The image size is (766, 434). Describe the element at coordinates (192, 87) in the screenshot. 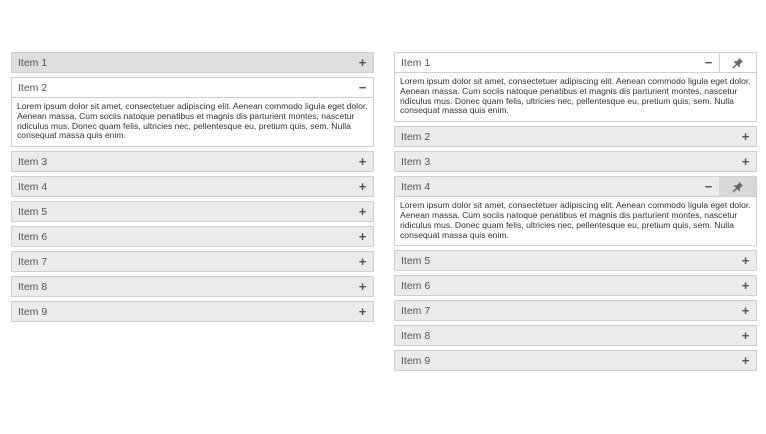

I see `accordion-header-item-2: Item 2 −` at that location.